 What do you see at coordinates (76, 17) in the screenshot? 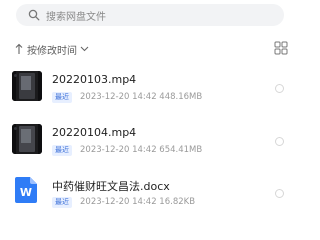
I see `search-placeholder: 搜索网盘文件` at bounding box center [76, 17].